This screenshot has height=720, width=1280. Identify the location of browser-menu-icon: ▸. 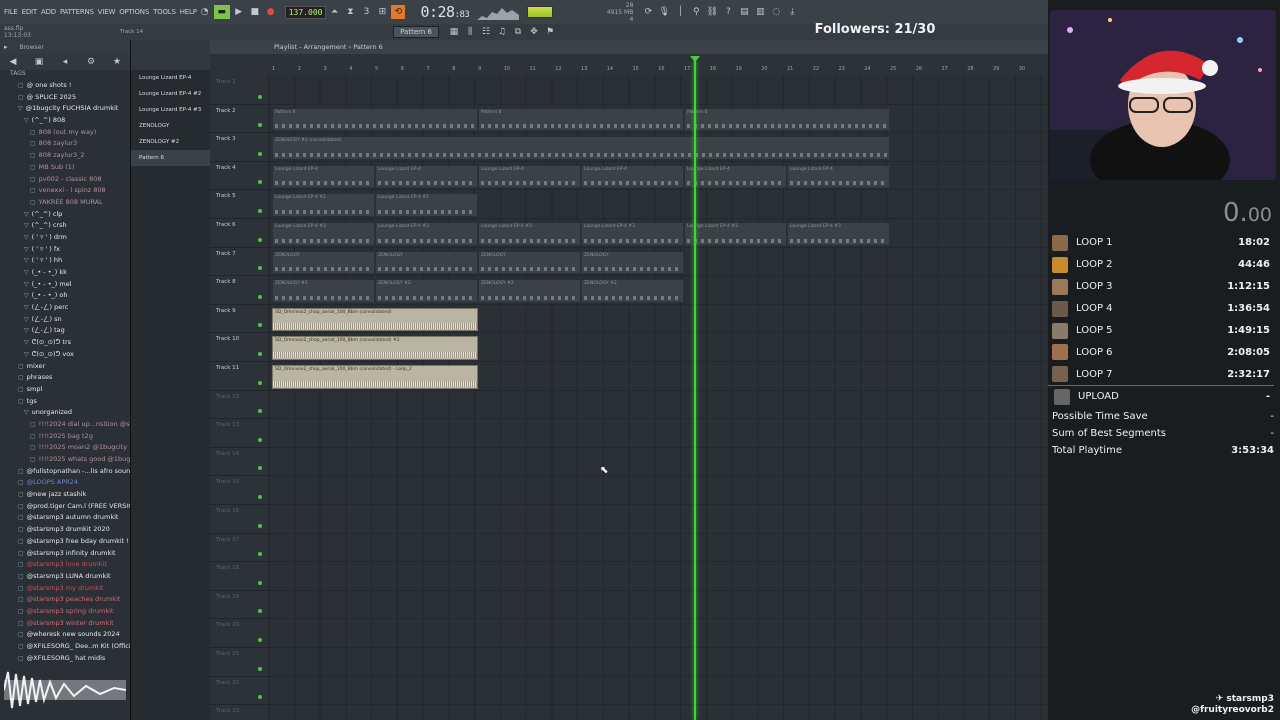
(6, 47).